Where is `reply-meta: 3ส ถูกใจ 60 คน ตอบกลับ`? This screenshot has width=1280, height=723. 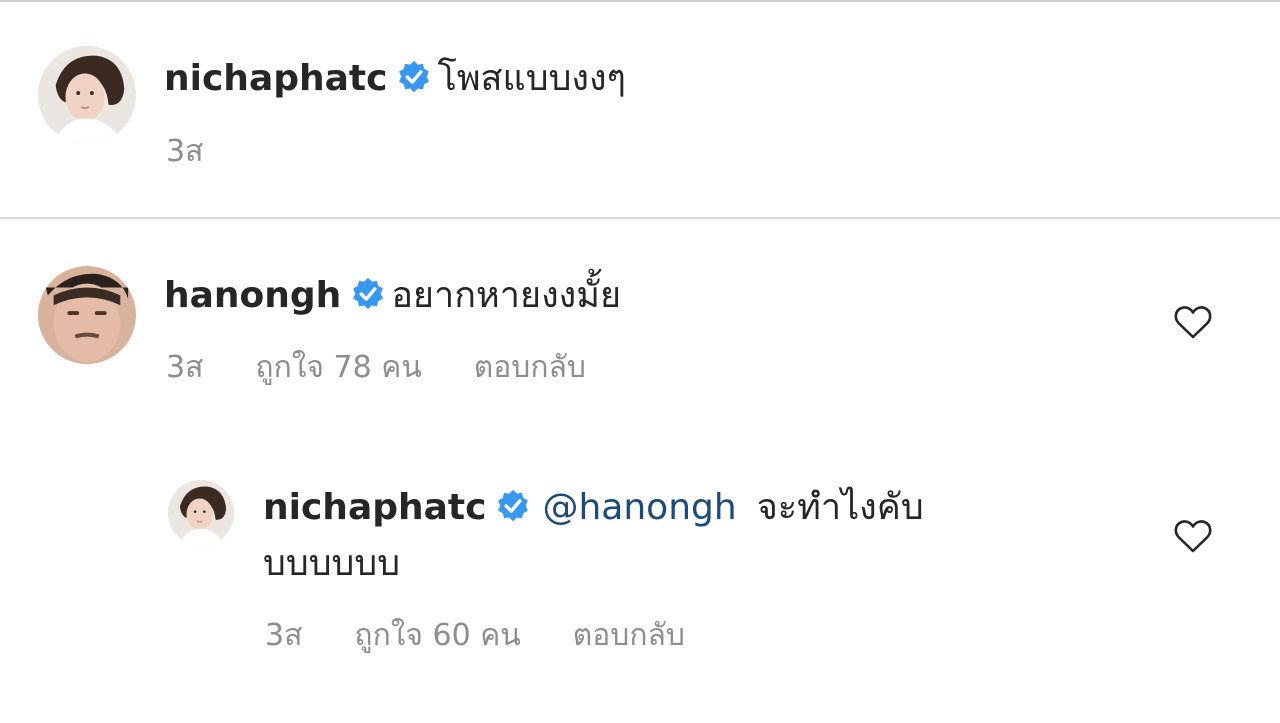
reply-meta: 3ส ถูกใจ 60 คน ตอบกลับ is located at coordinates (475, 636).